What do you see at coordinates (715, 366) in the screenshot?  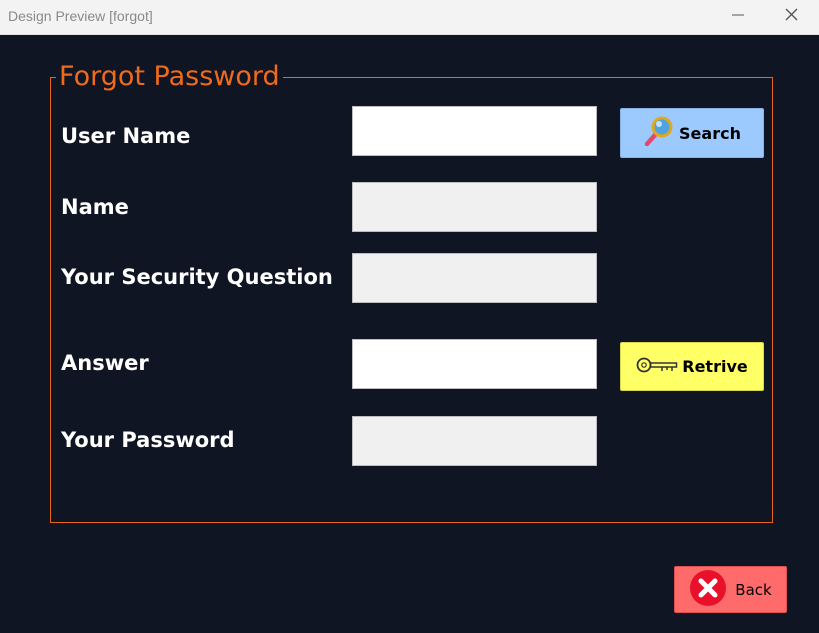 I see `retrive-button-label: Retrive` at bounding box center [715, 366].